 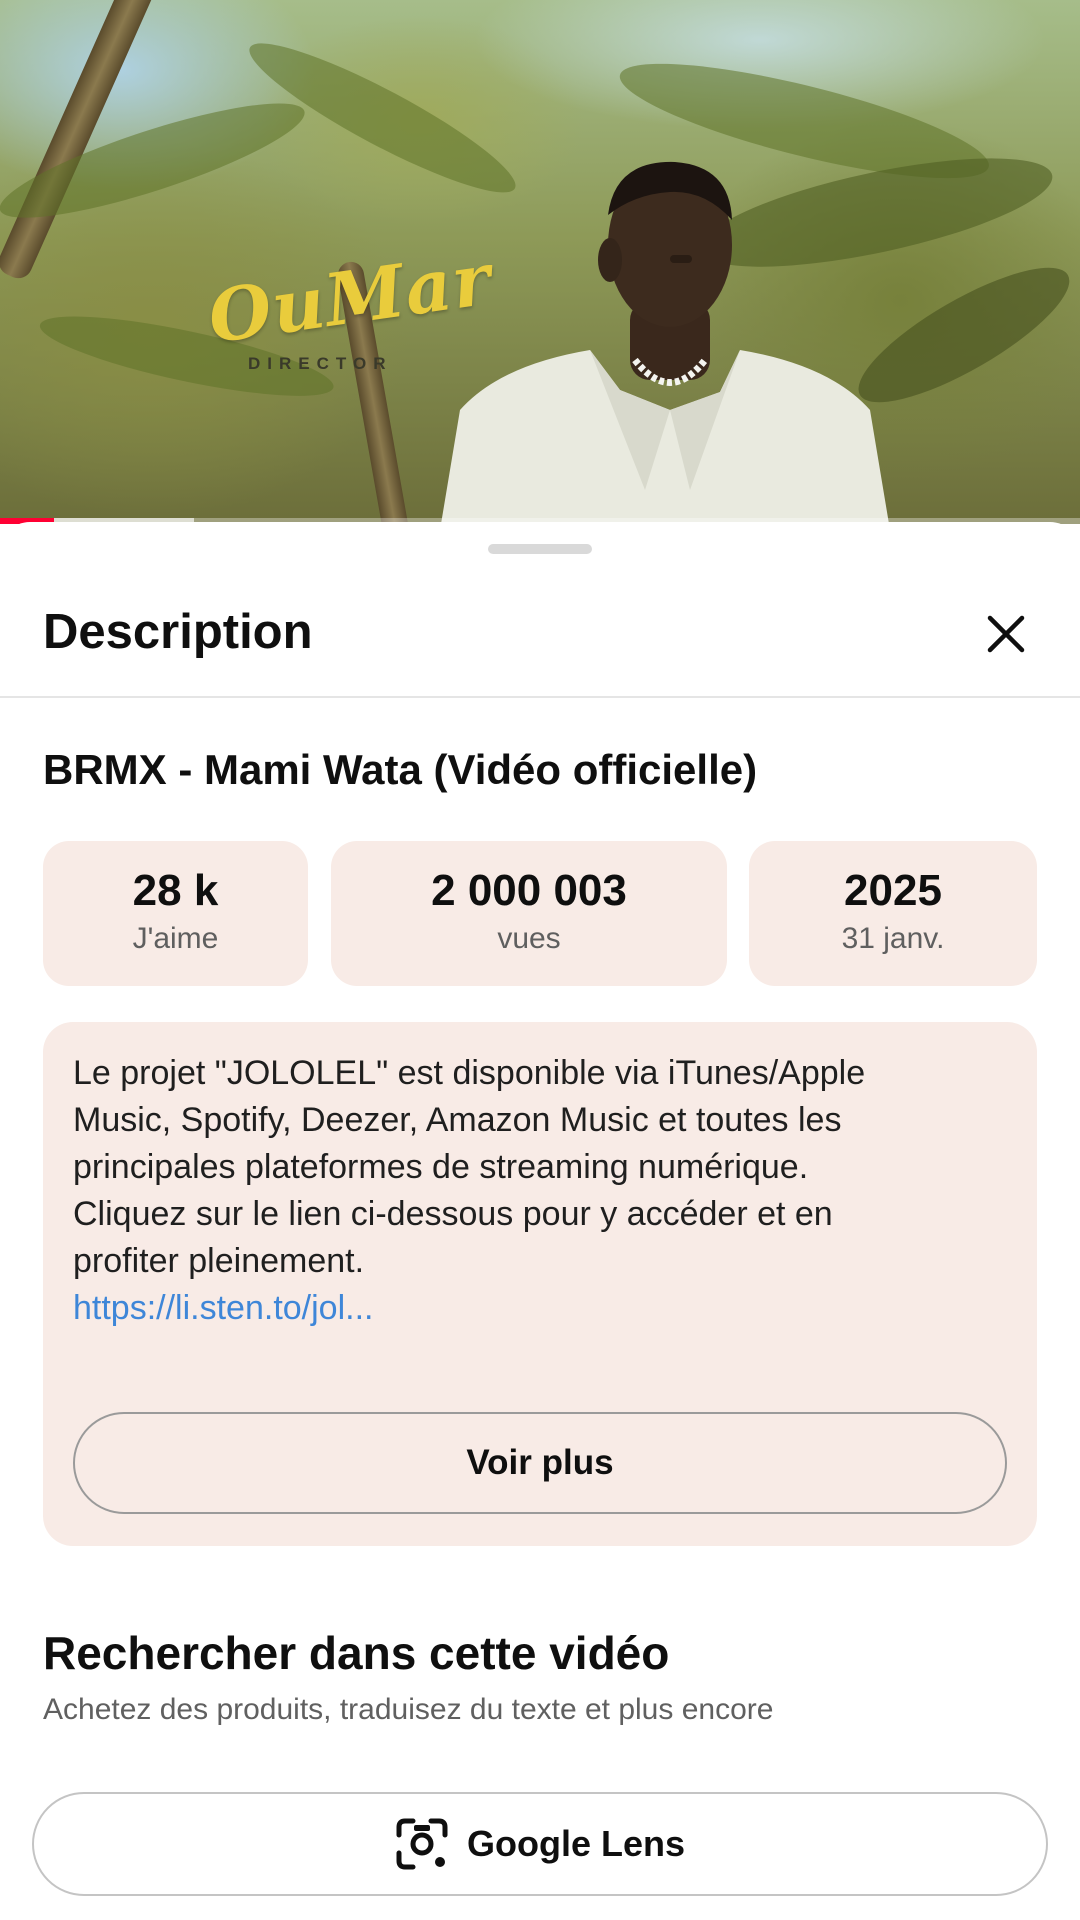 What do you see at coordinates (400, 769) in the screenshot?
I see `video-title: BRMX - Mami Wata (Vidéo officielle)` at bounding box center [400, 769].